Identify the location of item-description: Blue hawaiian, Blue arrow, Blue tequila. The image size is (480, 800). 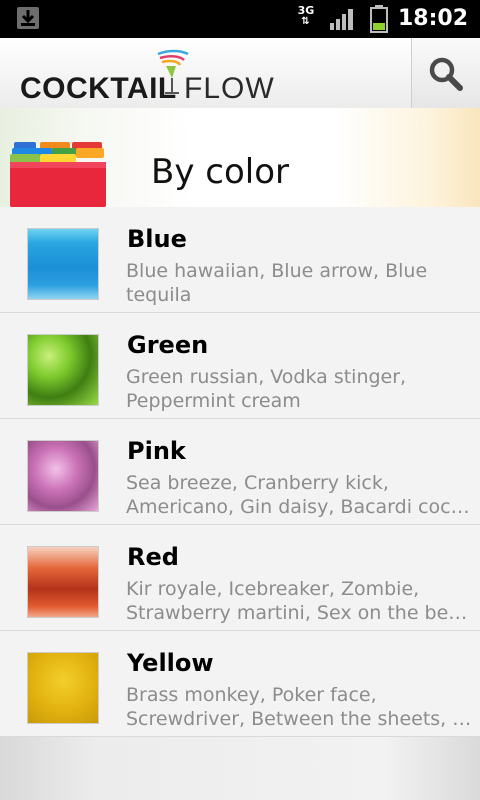
(299, 283).